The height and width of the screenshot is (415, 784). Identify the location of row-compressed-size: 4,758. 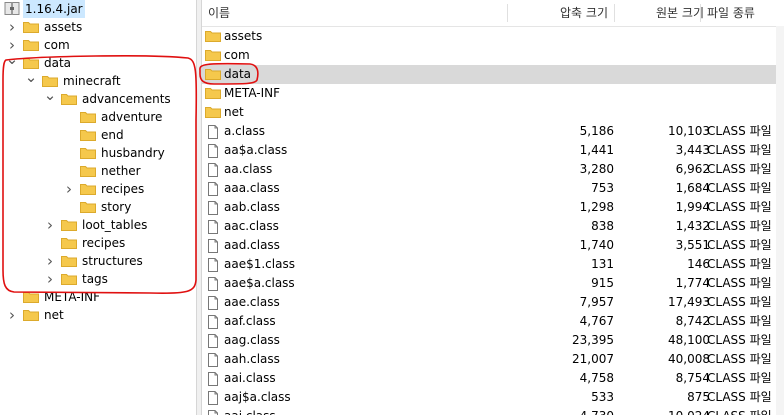
(596, 378).